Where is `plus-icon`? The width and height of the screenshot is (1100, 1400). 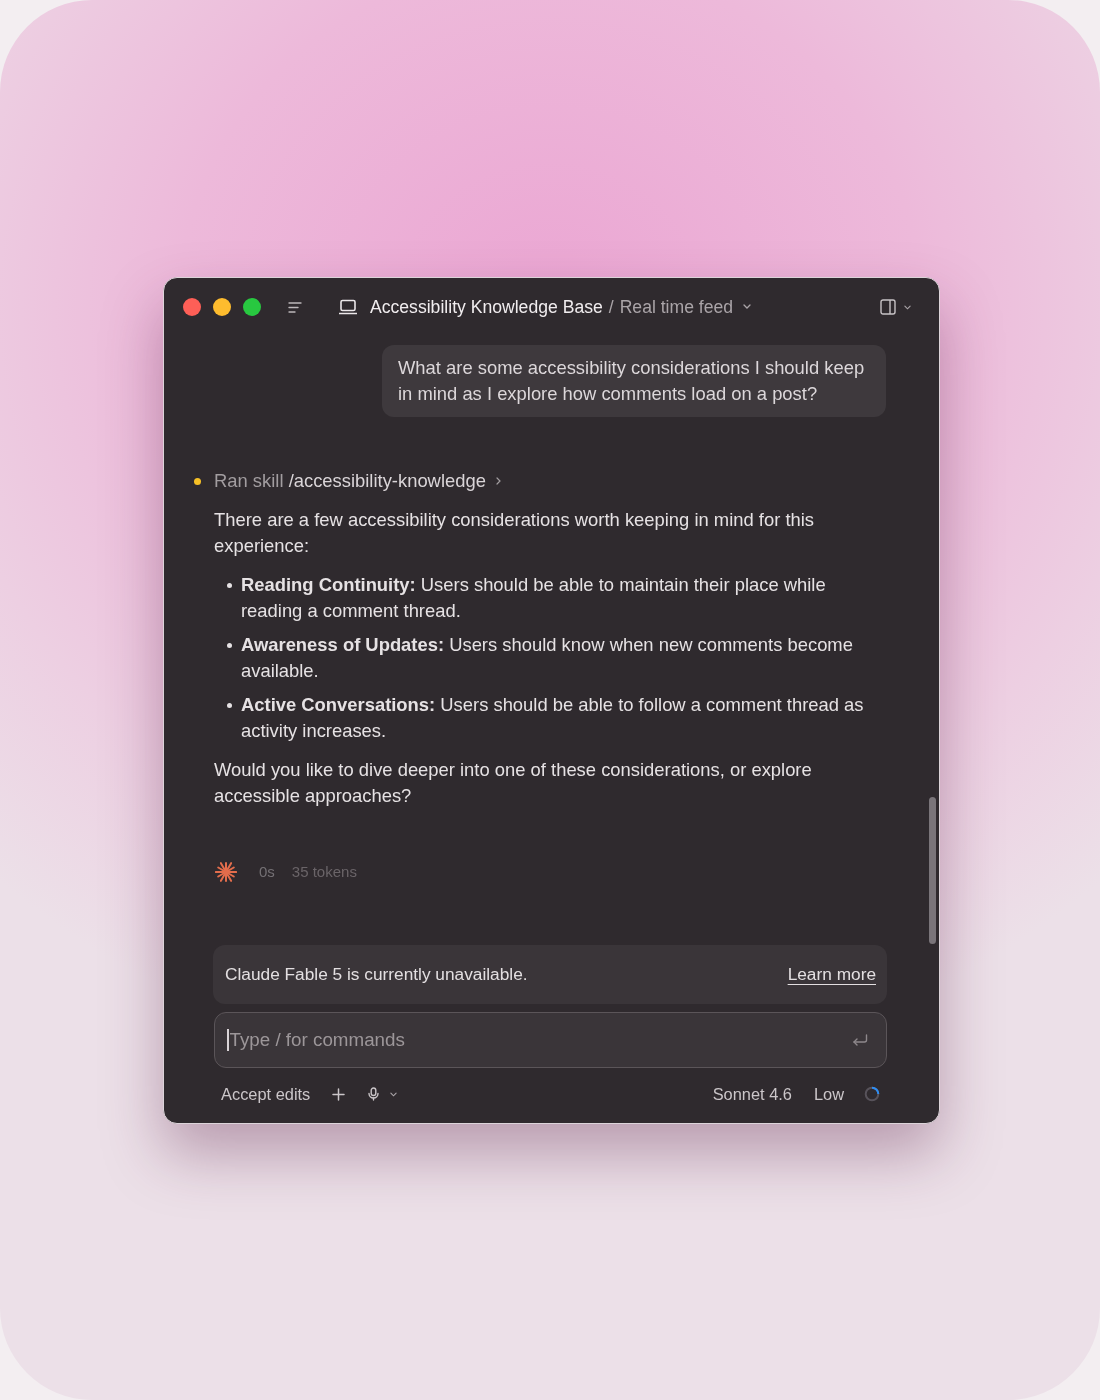
plus-icon is located at coordinates (339, 1094).